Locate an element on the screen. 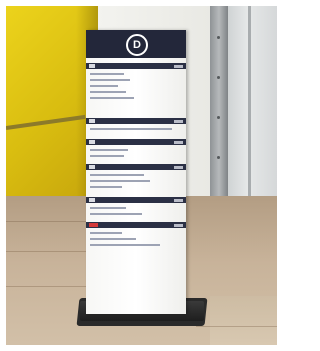 Image resolution: width=320 pixels, height=351 pixels. section-marker-red is located at coordinates (93, 225).